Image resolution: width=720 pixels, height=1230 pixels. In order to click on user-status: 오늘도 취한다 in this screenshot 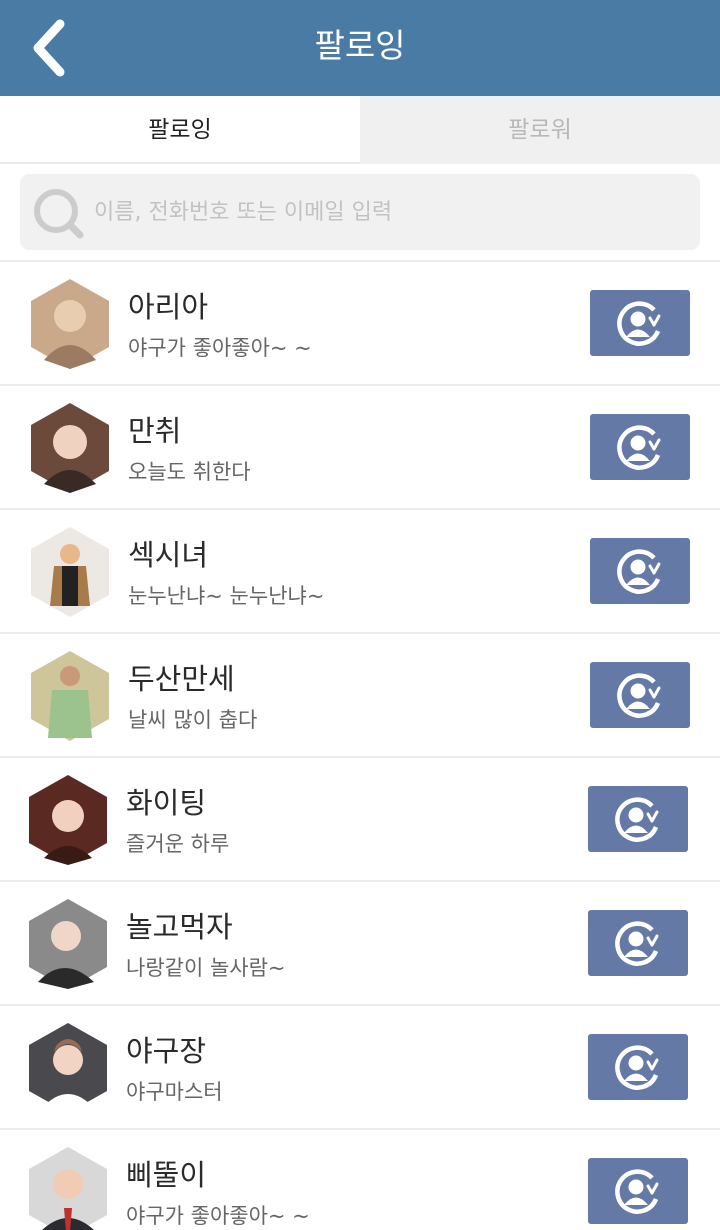, I will do `click(189, 472)`.